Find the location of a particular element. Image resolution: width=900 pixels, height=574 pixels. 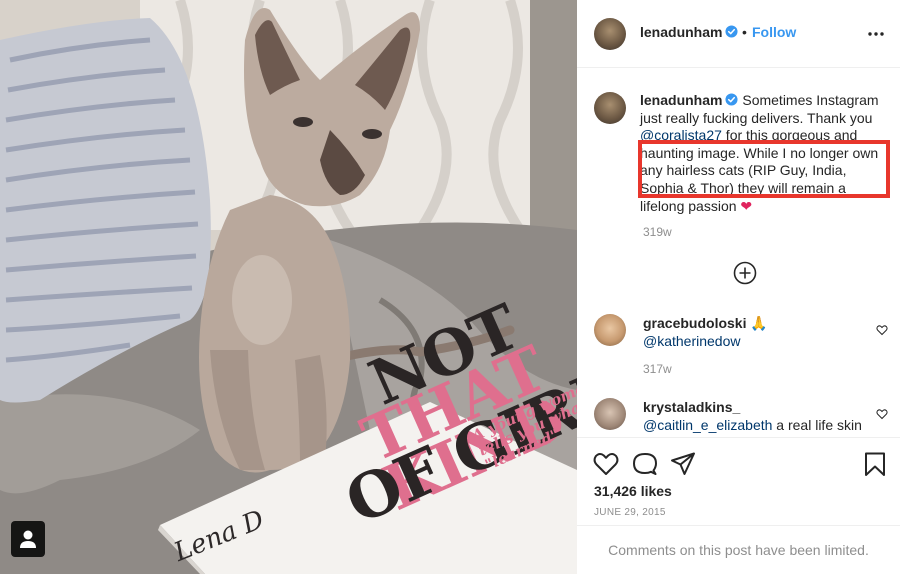

caption-mention: @coralista27 is located at coordinates (681, 135).